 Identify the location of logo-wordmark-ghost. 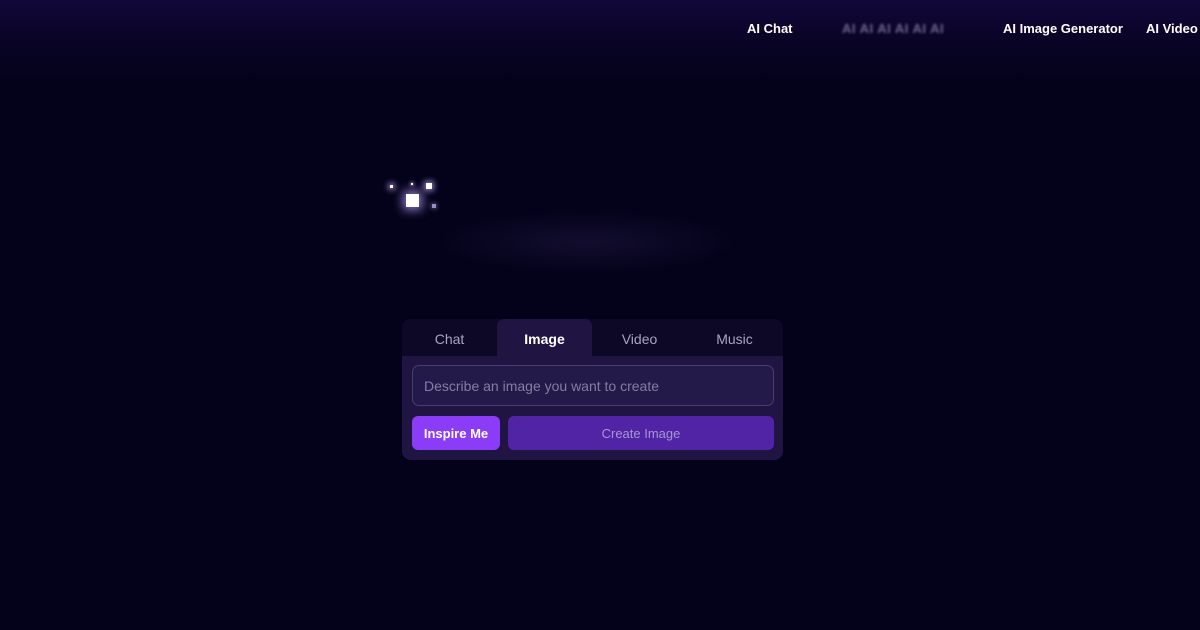
(587, 242).